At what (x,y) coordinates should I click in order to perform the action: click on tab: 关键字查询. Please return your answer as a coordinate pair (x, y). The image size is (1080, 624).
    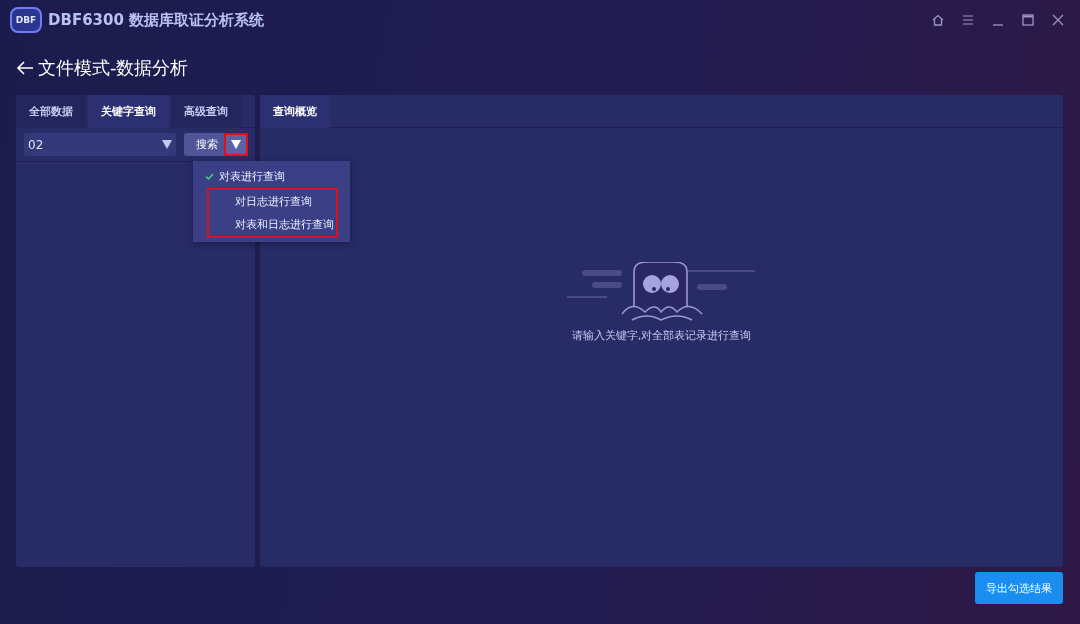
    Looking at the image, I should click on (128, 111).